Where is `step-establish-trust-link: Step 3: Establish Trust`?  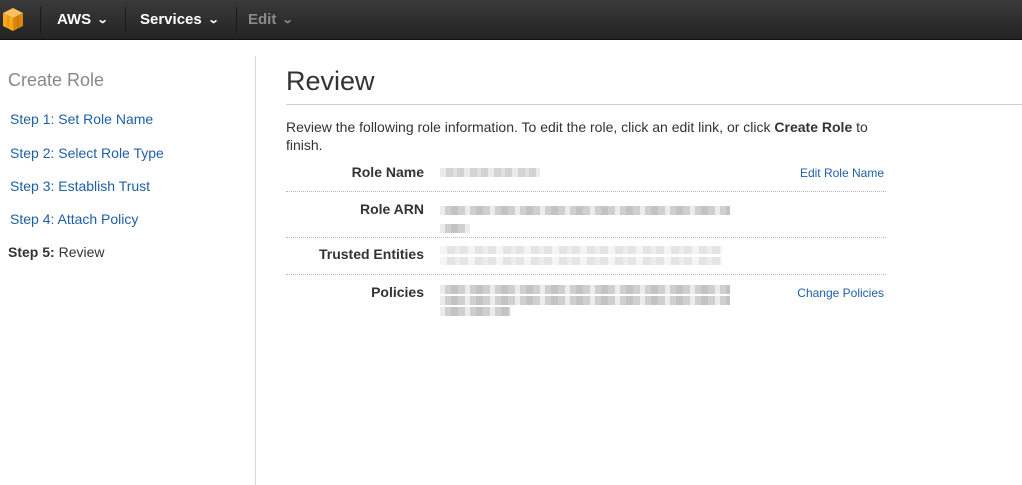 step-establish-trust-link: Step 3: Establish Trust is located at coordinates (80, 186).